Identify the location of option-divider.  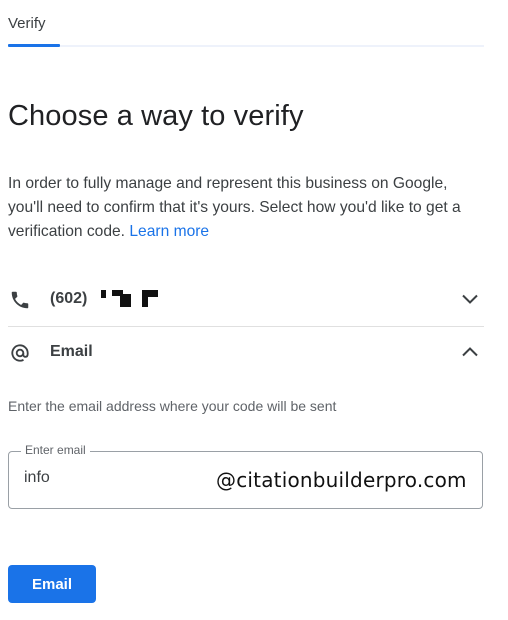
(246, 326).